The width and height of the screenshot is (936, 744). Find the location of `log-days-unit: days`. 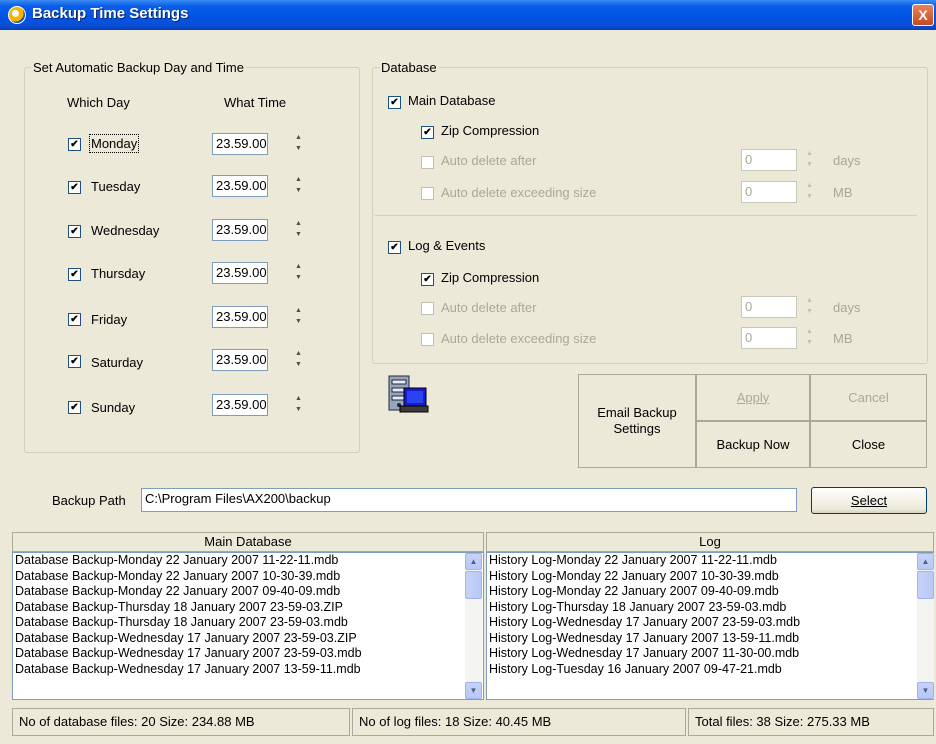

log-days-unit: days is located at coordinates (847, 307).